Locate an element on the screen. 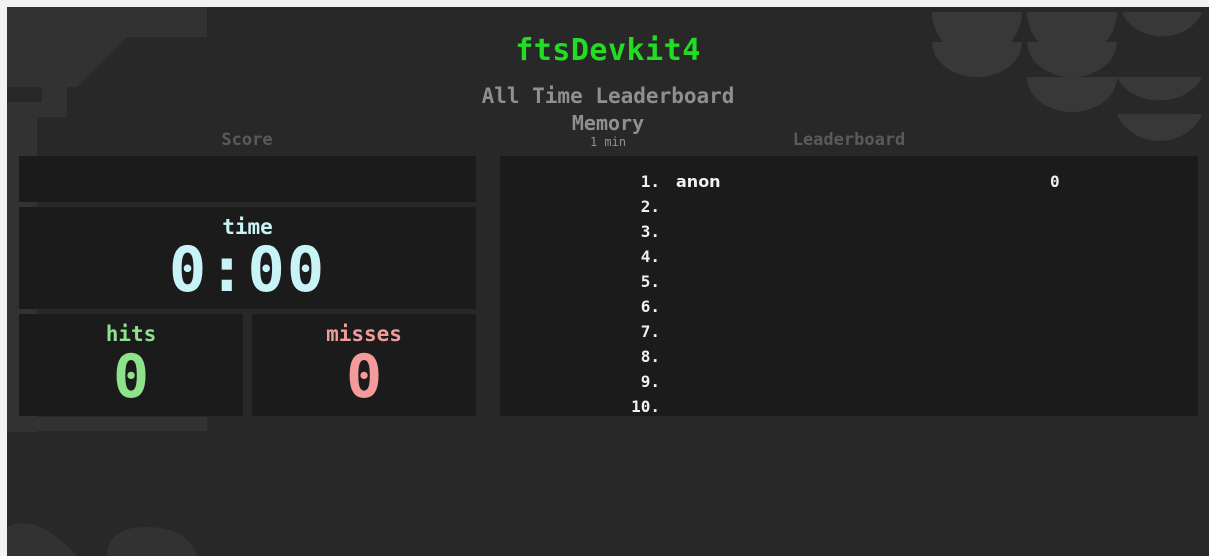  hits-value: 0 is located at coordinates (131, 377).